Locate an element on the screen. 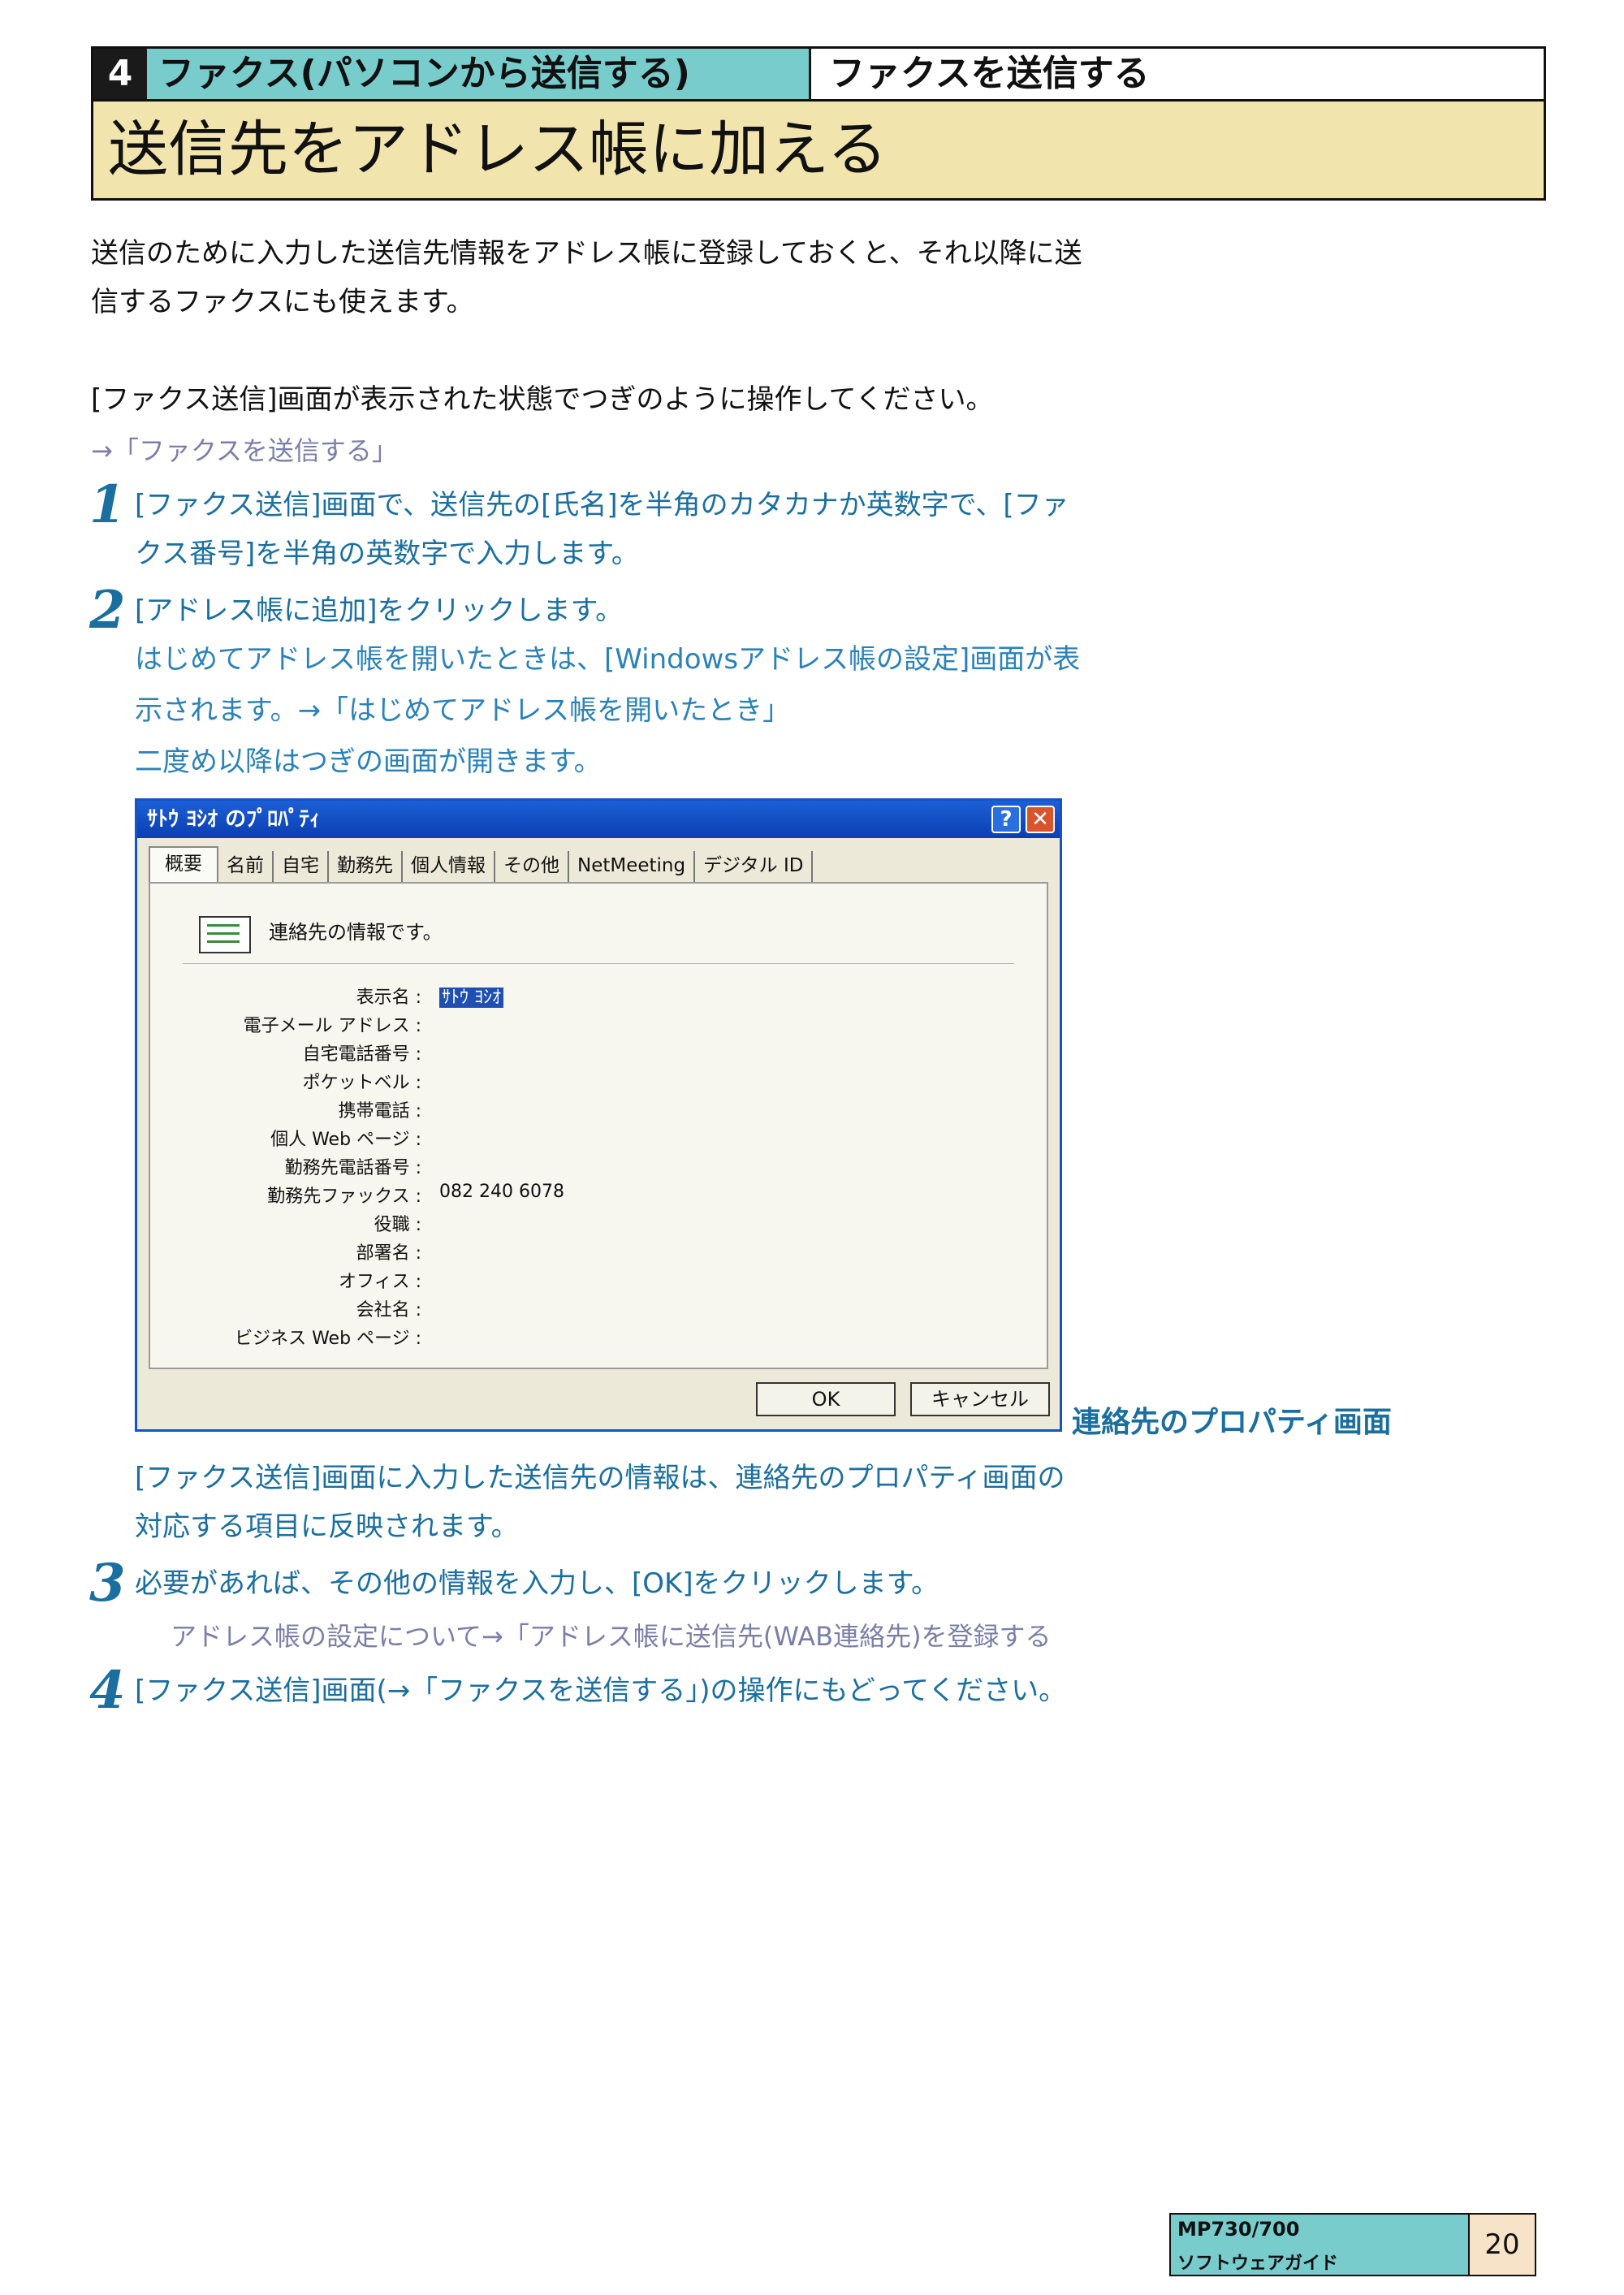 This screenshot has width=1624, height=2295. after-dialog-line-1: [ファクス送信]画面に入力した送信先の情報は、連絡先のプロパティ画面の is located at coordinates (600, 1478).